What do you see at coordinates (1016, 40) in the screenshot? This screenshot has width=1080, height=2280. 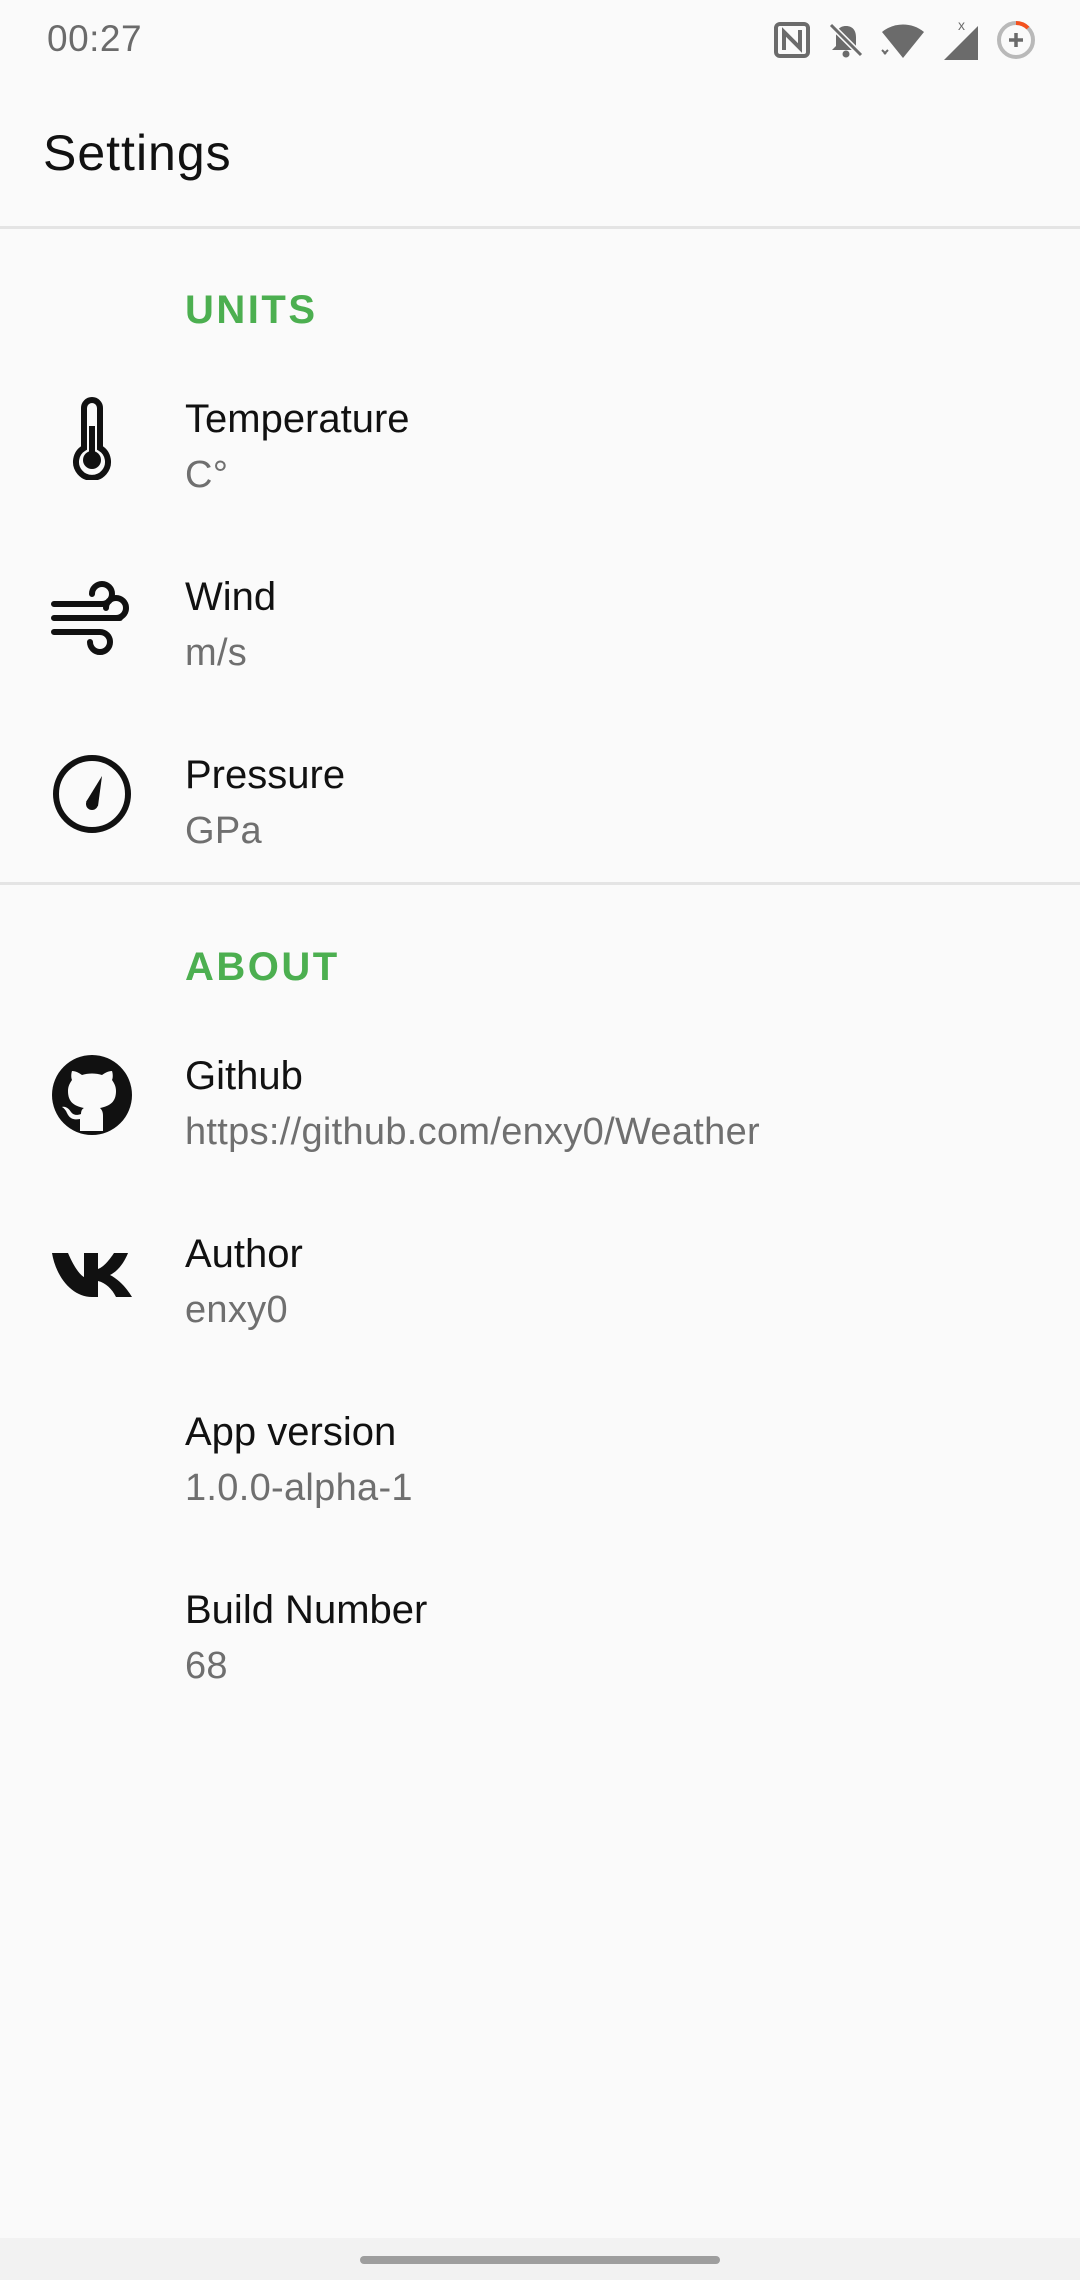 I see `battery-saver-icon` at bounding box center [1016, 40].